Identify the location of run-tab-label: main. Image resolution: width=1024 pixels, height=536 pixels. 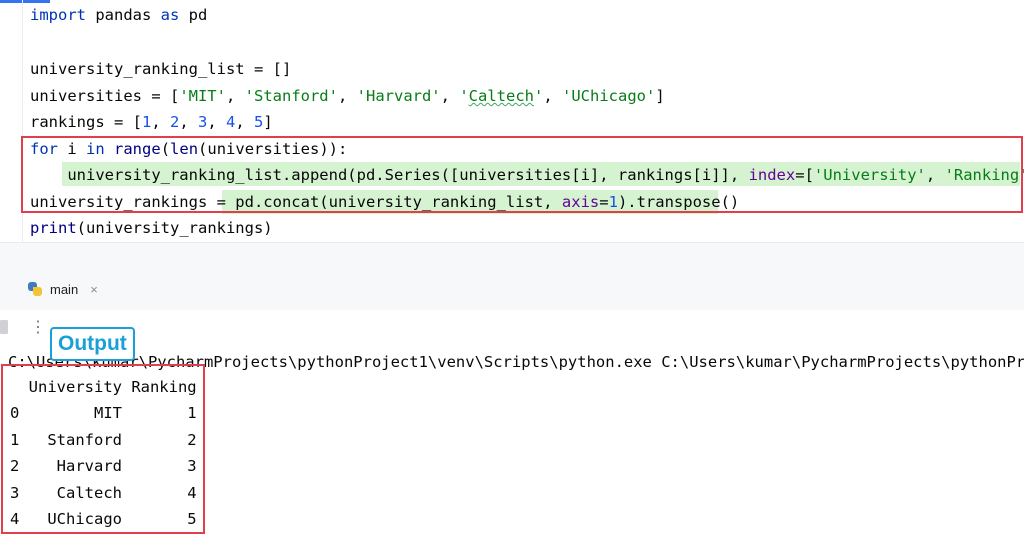
(64, 289).